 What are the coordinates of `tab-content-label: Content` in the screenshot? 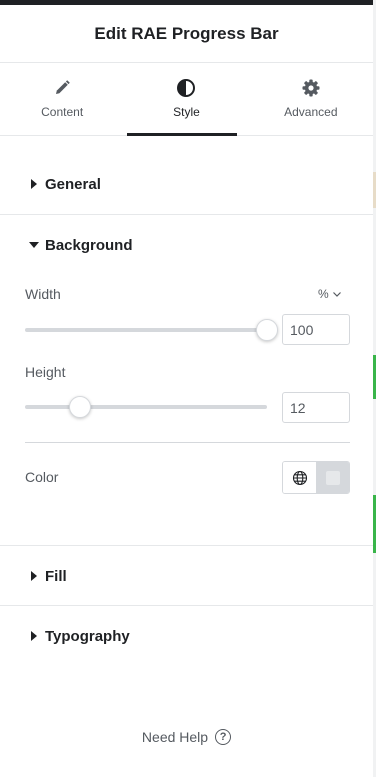 It's located at (62, 112).